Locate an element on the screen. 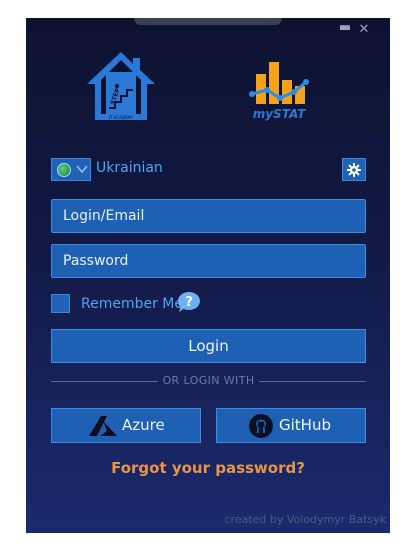 Image resolution: width=408 pixels, height=546 pixels. azure-icon is located at coordinates (103, 426).